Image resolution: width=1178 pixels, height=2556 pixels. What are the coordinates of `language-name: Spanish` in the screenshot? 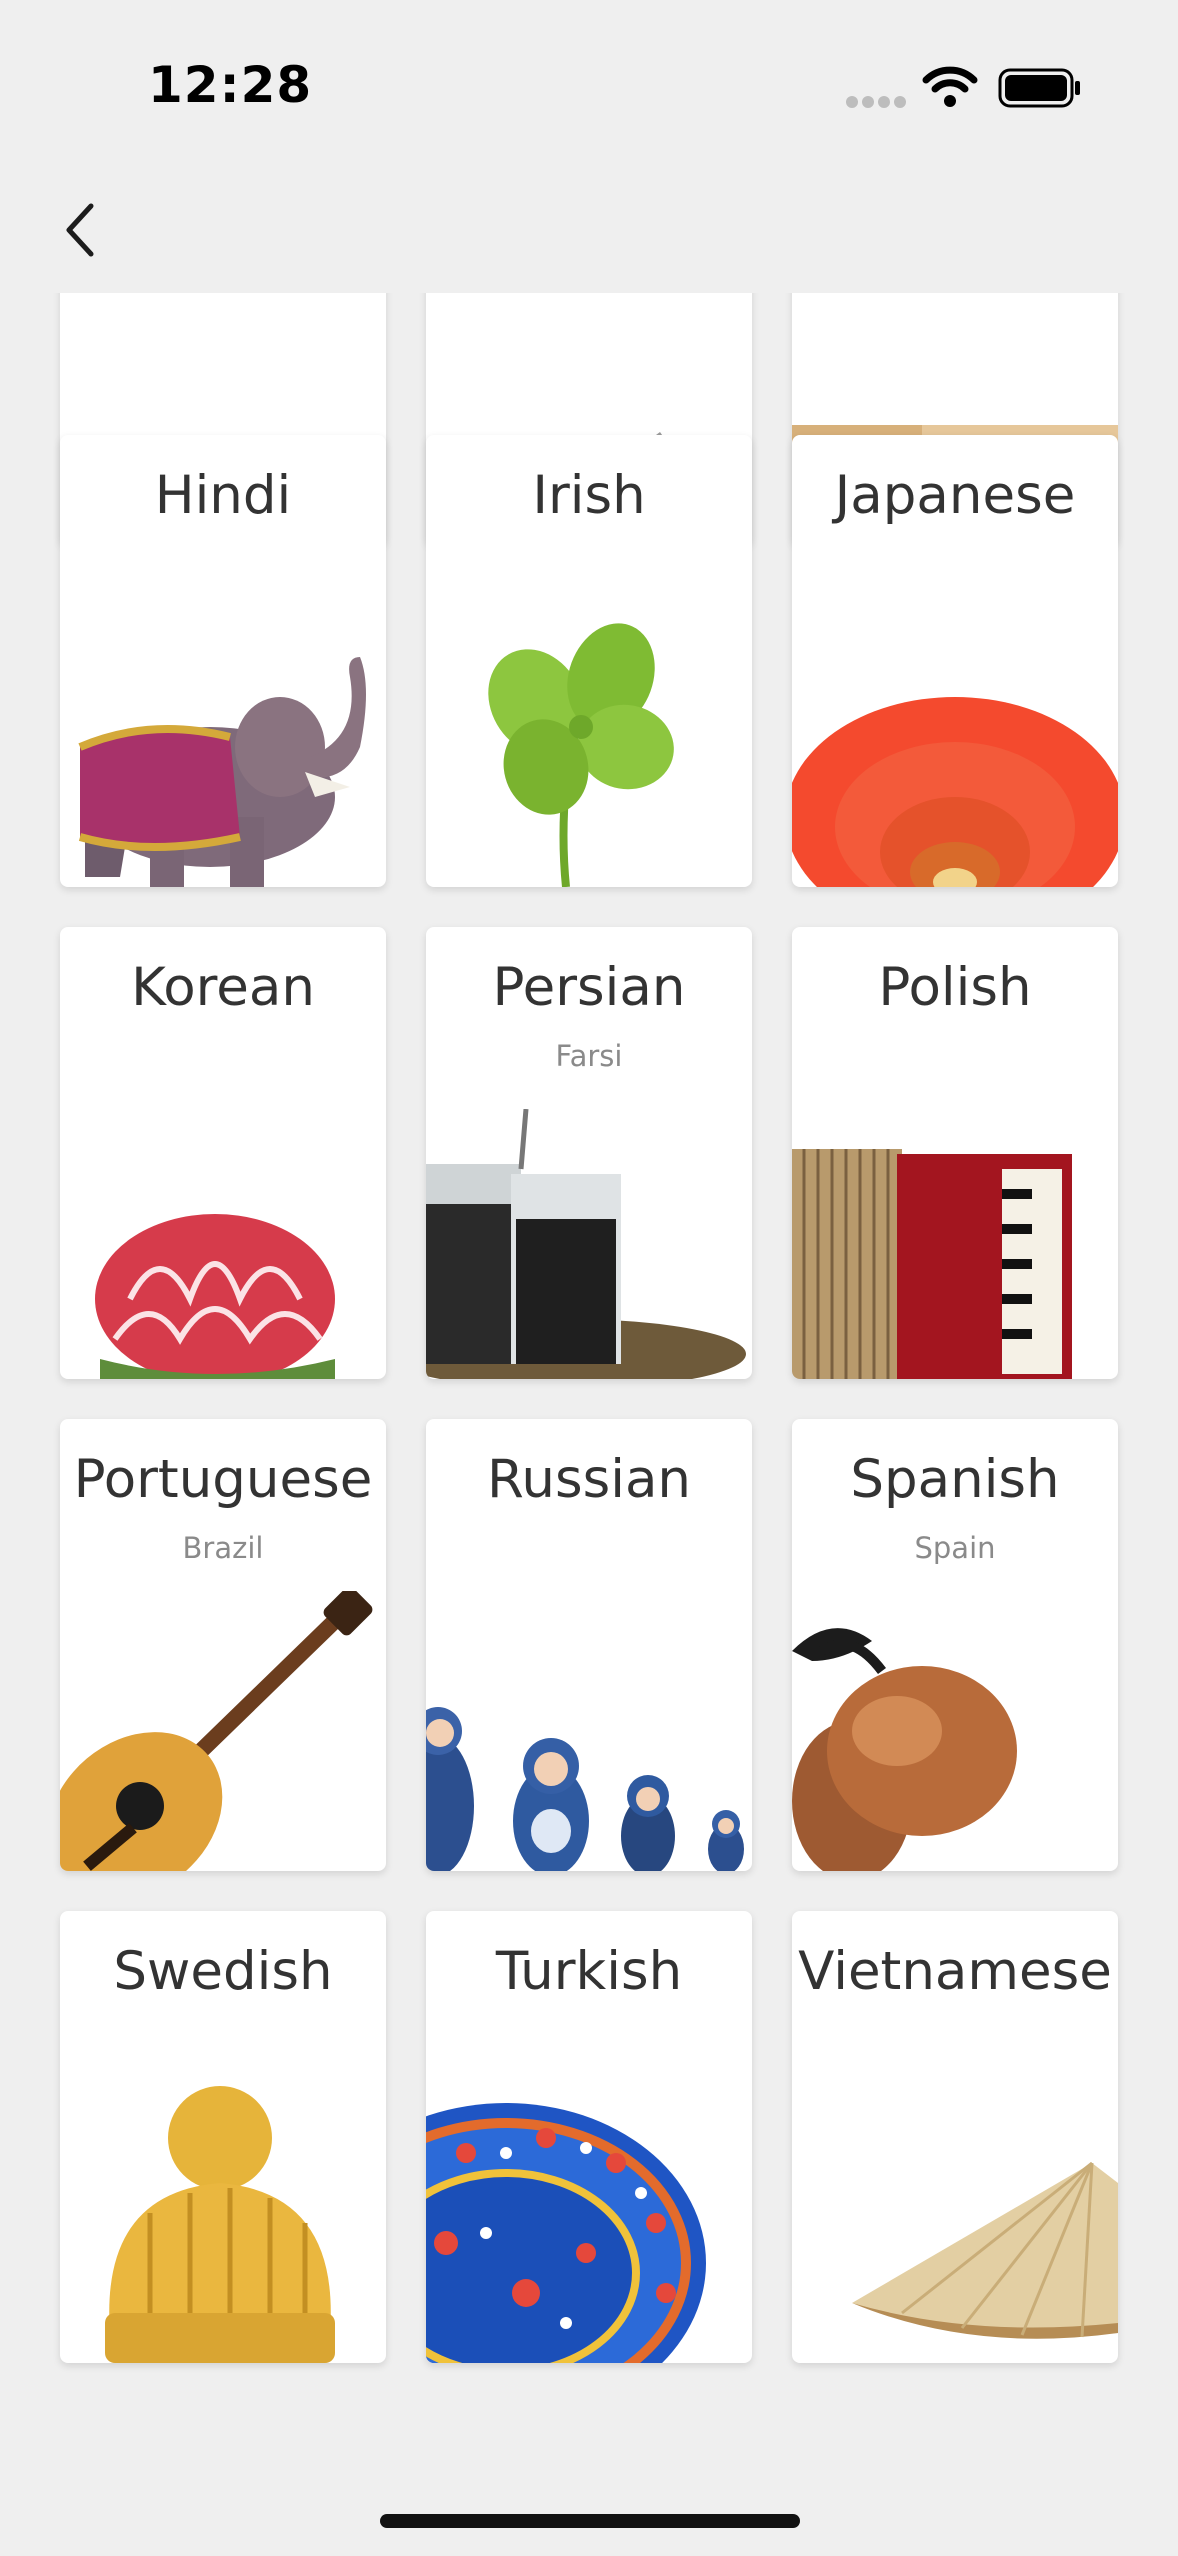 It's located at (955, 1479).